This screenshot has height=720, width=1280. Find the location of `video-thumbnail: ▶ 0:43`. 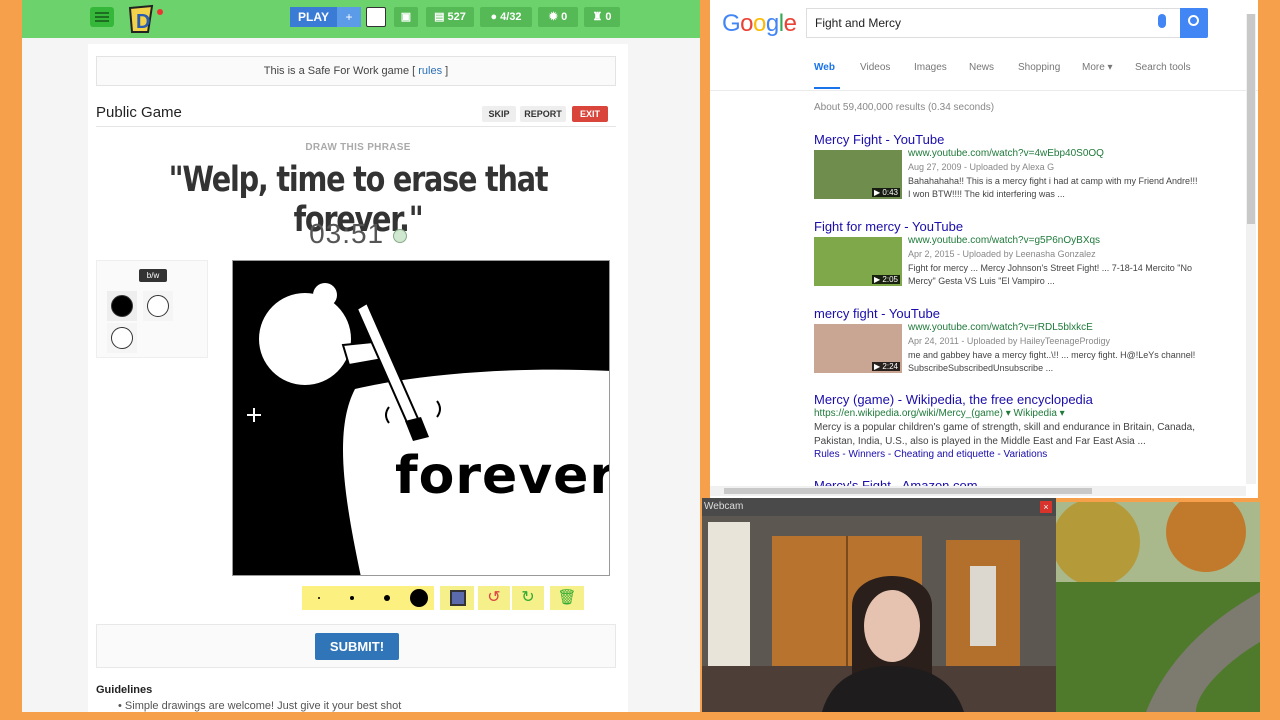

video-thumbnail: ▶ 0:43 is located at coordinates (858, 174).